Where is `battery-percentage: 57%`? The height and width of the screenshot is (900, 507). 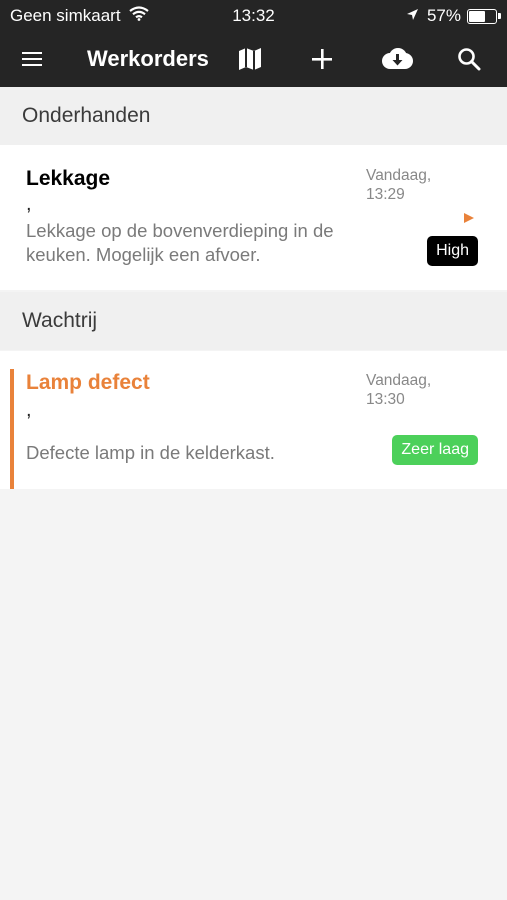
battery-percentage: 57% is located at coordinates (443, 15).